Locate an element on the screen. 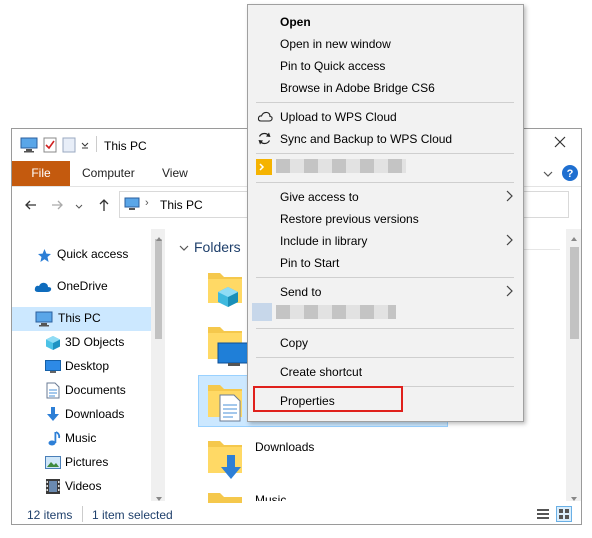 The image size is (592, 538). menu-item-create-shortcut: Create shortcut is located at coordinates (385, 372).